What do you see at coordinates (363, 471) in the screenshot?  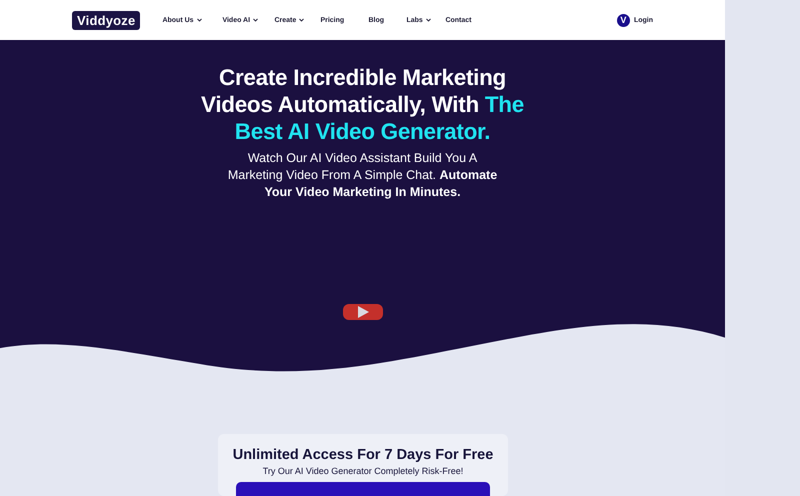 I see `offer-subtitle: Try Our AI Video Generator Completely Risk-Free!` at bounding box center [363, 471].